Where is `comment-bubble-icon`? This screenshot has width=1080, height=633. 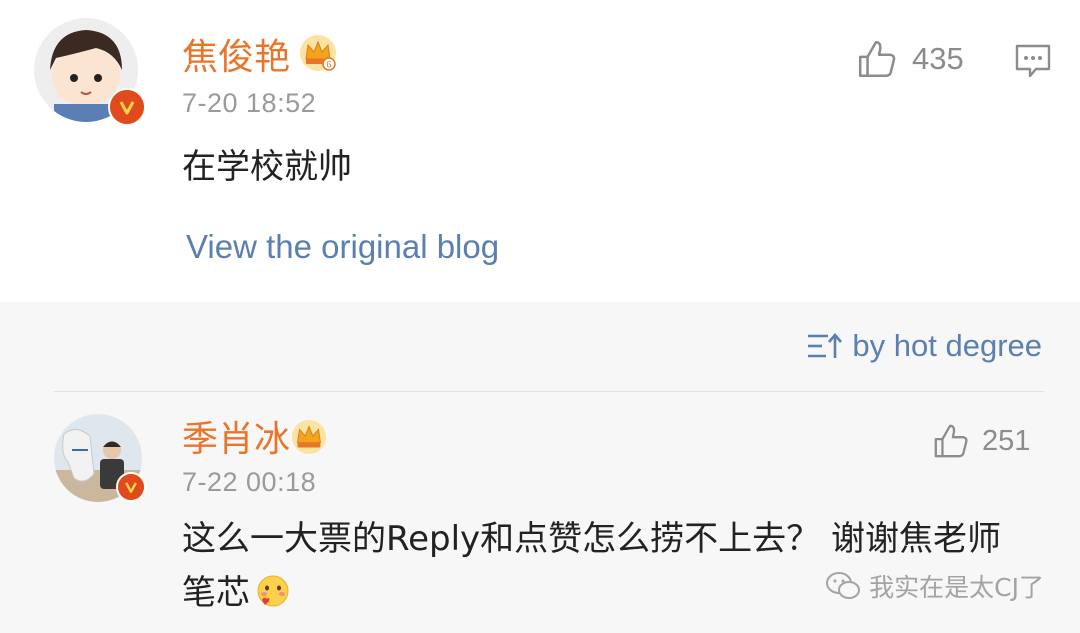 comment-bubble-icon is located at coordinates (1033, 61).